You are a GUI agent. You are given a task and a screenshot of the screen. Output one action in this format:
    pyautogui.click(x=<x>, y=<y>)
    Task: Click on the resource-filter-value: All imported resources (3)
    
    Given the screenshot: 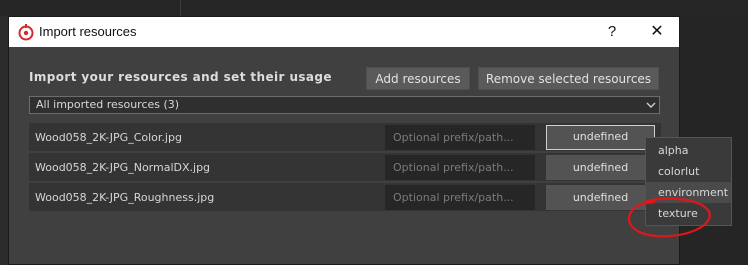 What is the action you would take?
    pyautogui.click(x=108, y=104)
    